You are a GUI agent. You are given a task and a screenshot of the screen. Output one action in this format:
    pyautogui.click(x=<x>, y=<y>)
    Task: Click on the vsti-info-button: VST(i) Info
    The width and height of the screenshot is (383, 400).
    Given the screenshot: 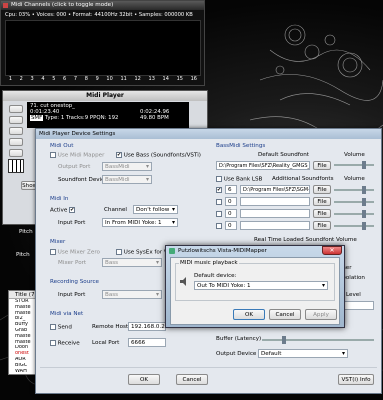 What is the action you would take?
    pyautogui.click(x=356, y=379)
    